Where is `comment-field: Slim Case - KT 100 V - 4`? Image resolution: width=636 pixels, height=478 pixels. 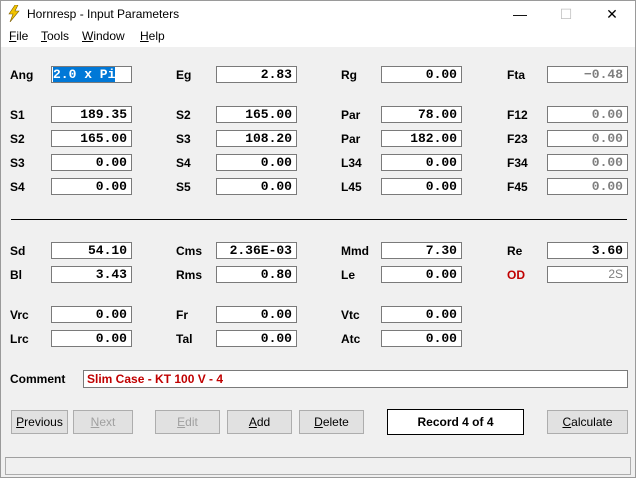
comment-field: Slim Case - KT 100 V - 4 is located at coordinates (355, 379).